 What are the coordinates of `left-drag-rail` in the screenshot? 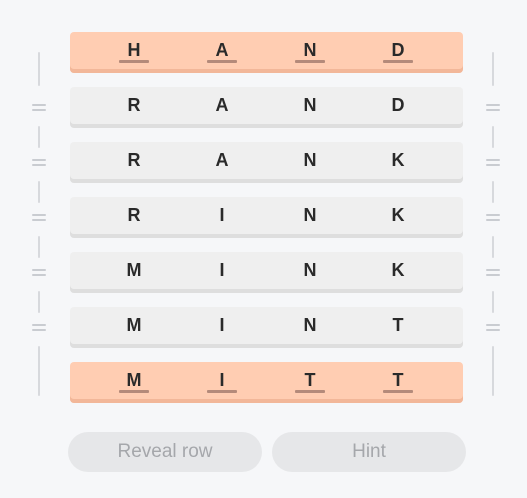 It's located at (39, 224).